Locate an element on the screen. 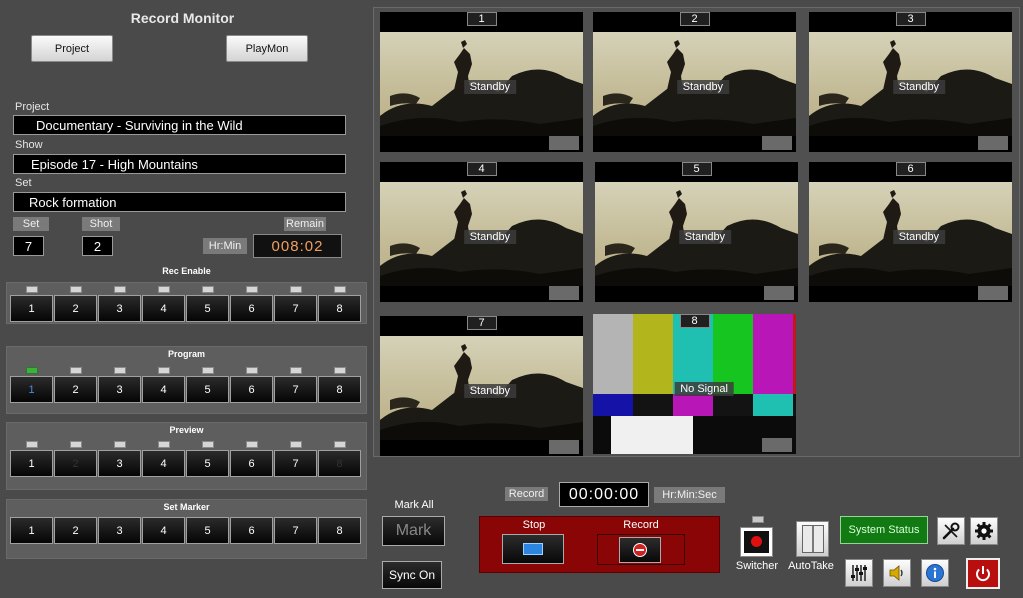 The height and width of the screenshot is (598, 1023). set-marker-button-7: 7 is located at coordinates (295, 530).